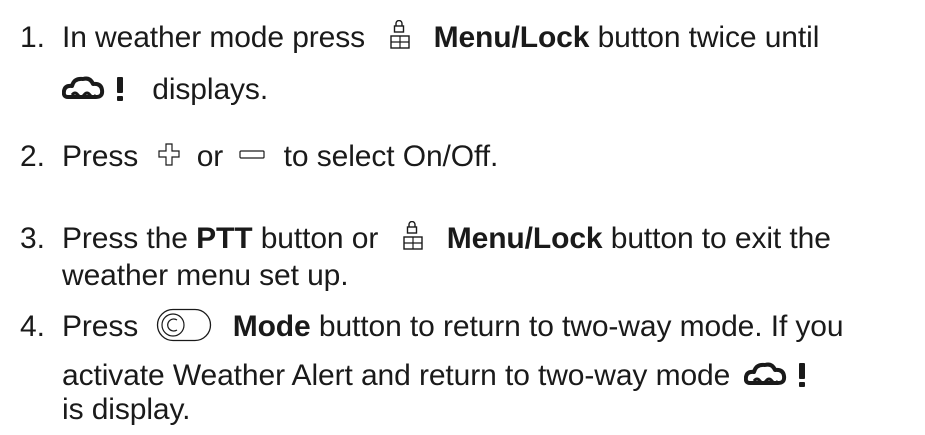  I want to click on minus-icon, so click(252, 155).